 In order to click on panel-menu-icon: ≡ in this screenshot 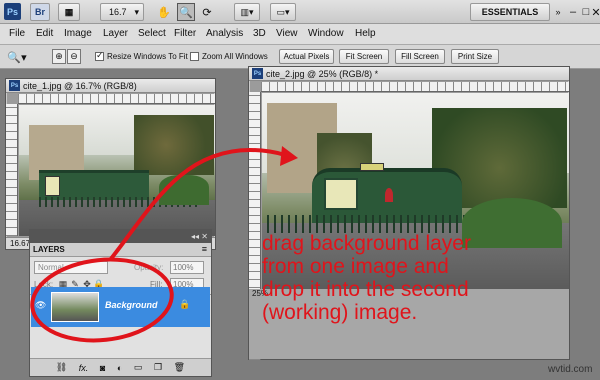, I will do `click(204, 249)`.